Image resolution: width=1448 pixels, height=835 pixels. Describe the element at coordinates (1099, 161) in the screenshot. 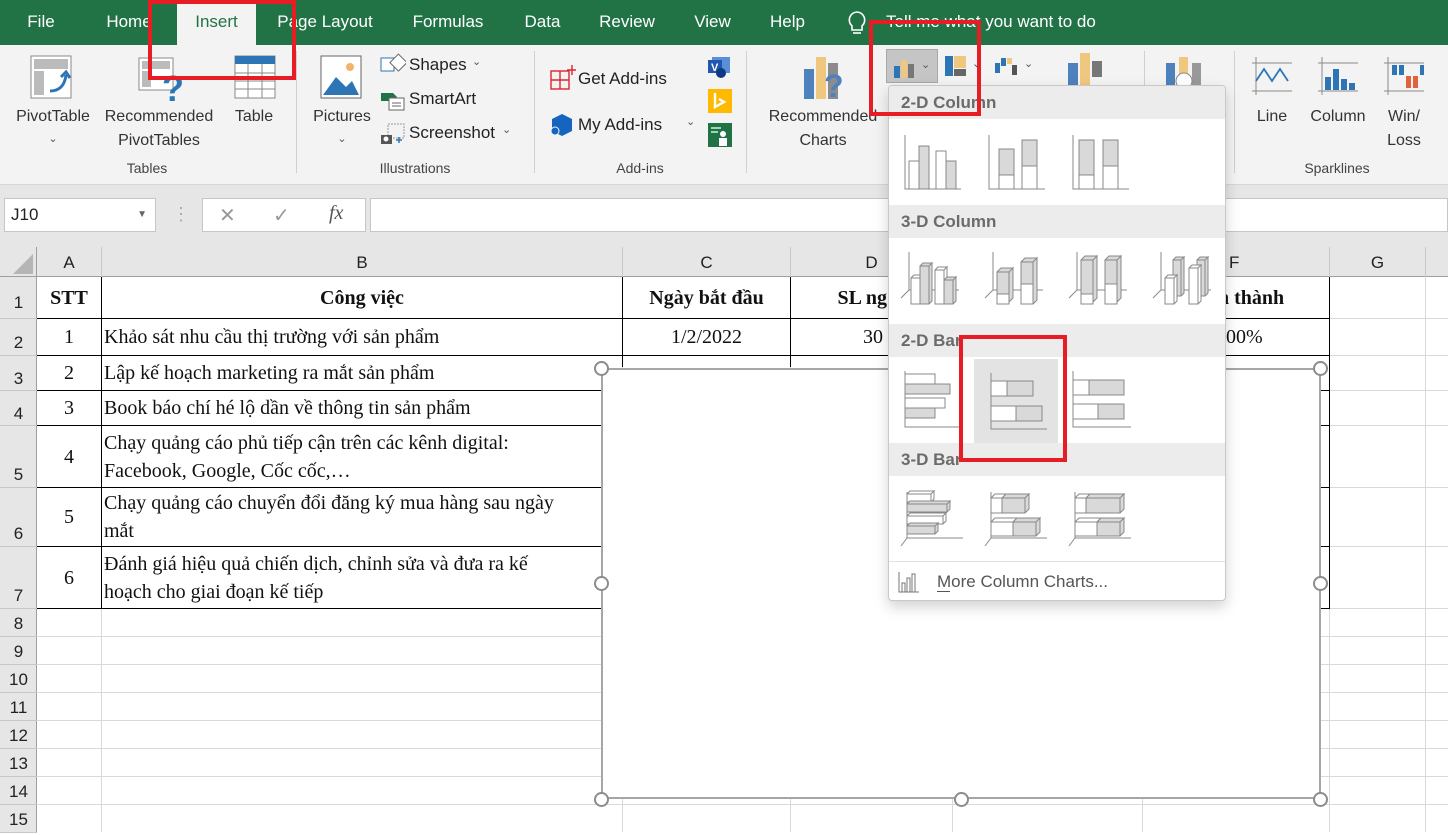

I see `100-stacked-column-icon` at that location.